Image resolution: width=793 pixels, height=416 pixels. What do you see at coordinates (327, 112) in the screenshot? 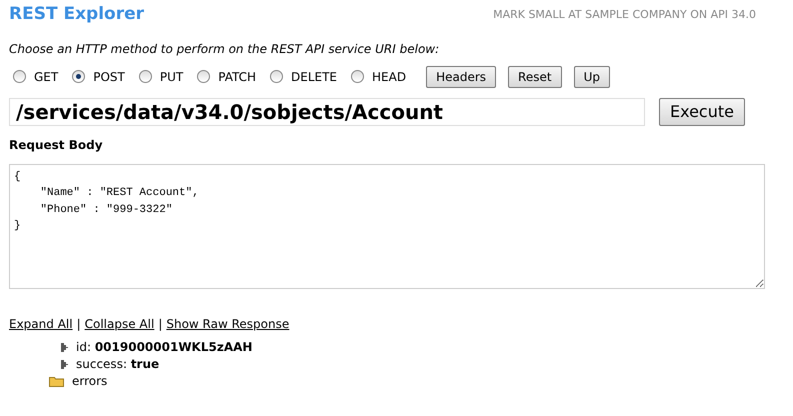
I see `uri-field: /services/data/v34.0/sobjects/Account` at bounding box center [327, 112].